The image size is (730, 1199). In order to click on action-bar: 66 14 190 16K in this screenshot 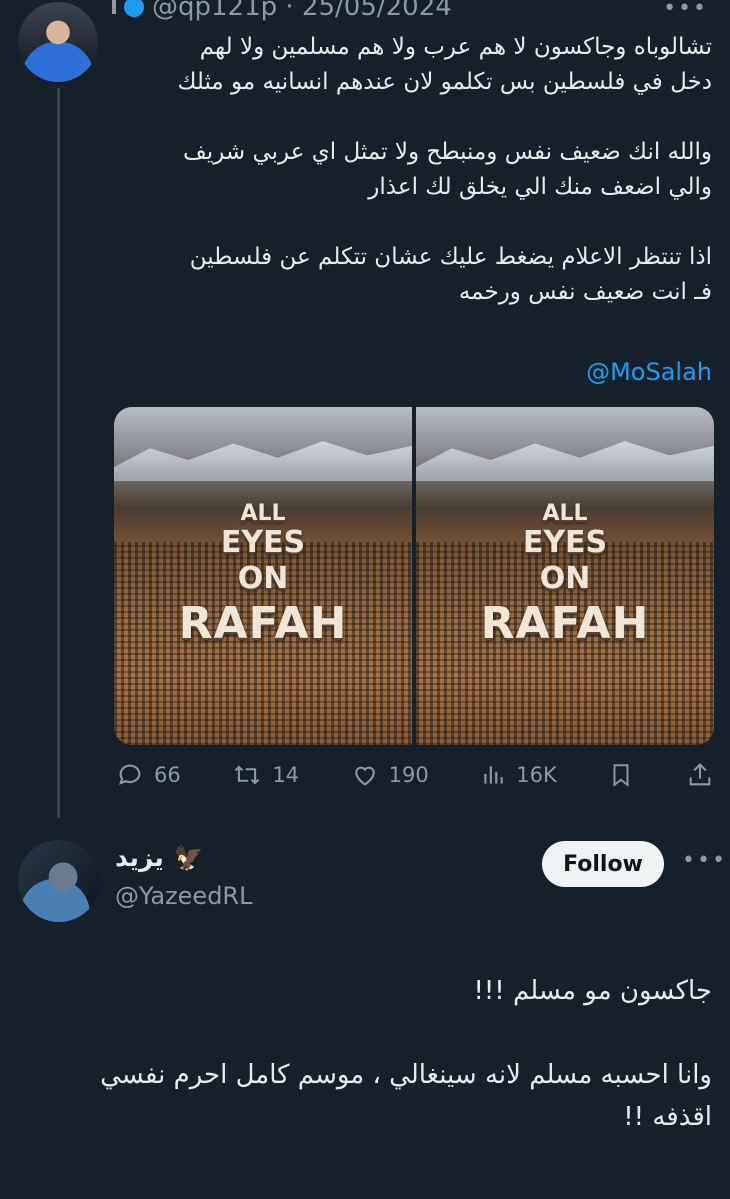, I will do `click(415, 775)`.